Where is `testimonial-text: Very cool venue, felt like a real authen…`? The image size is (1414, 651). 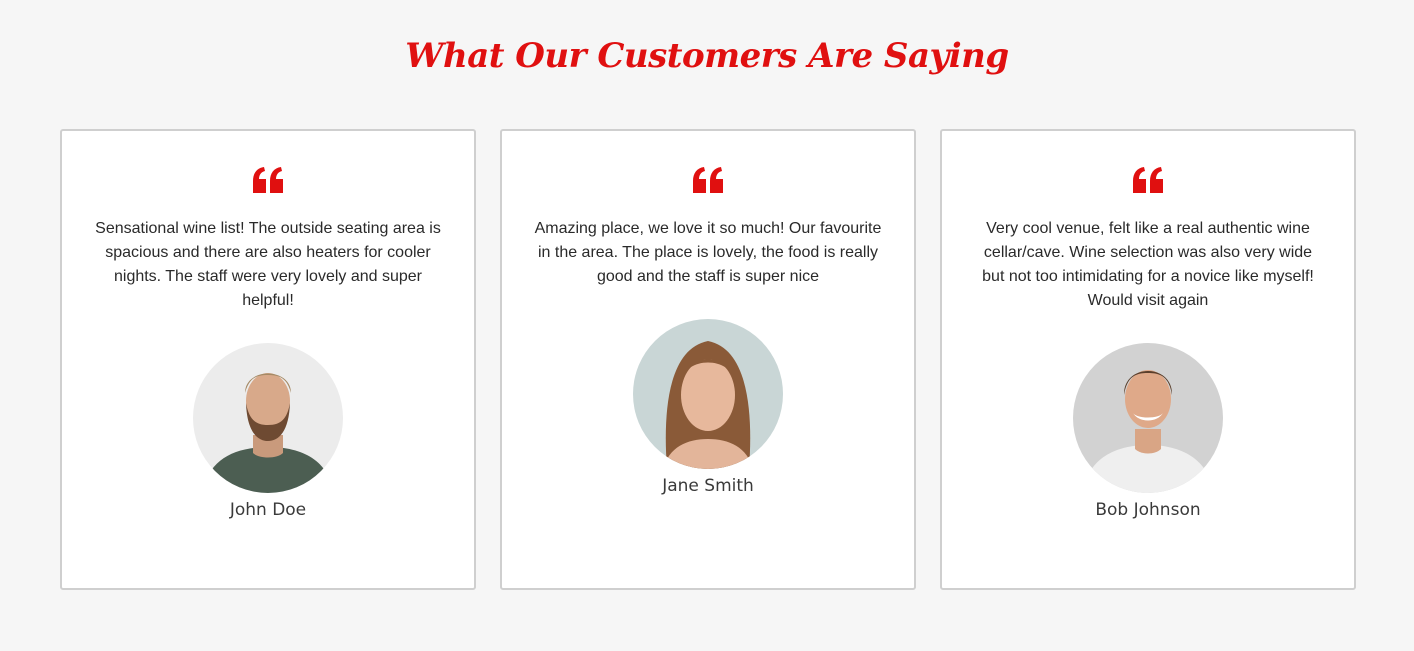
testimonial-text: Very cool venue, felt like a real authen… is located at coordinates (1148, 264).